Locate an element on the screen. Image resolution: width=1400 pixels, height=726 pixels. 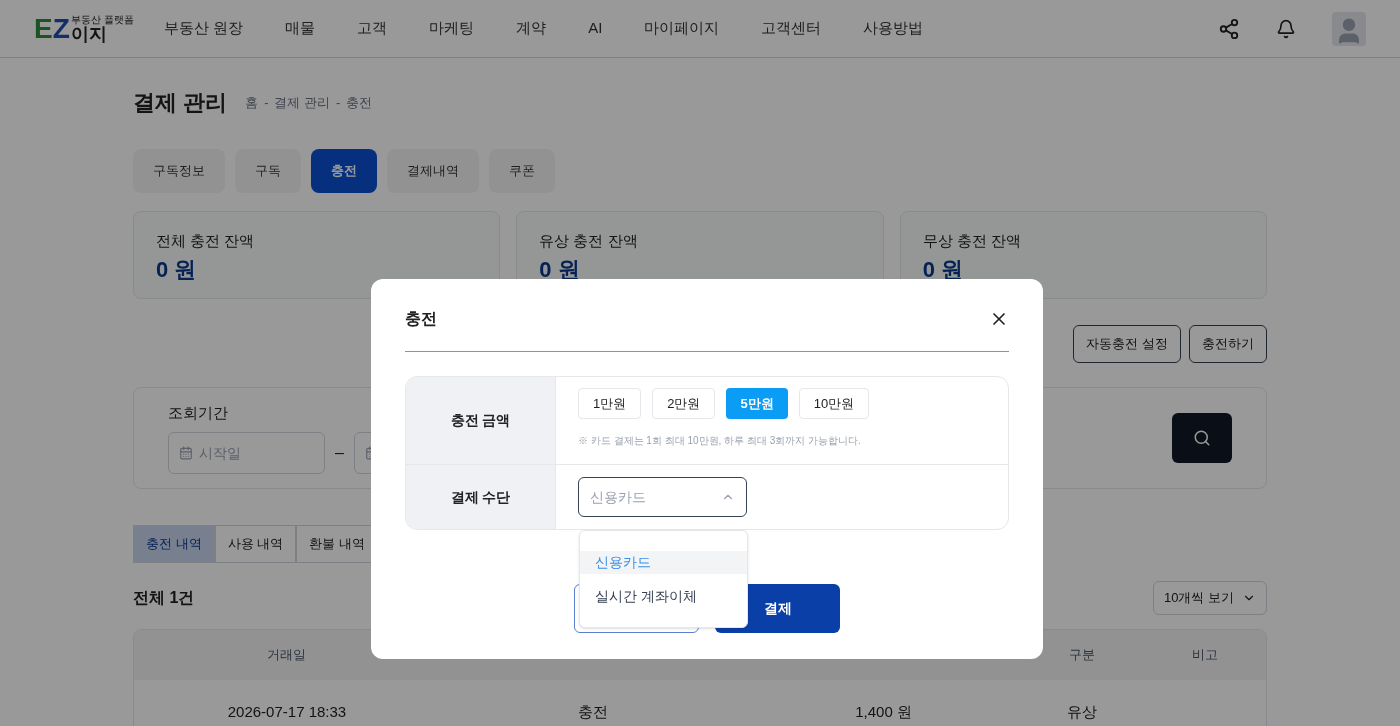
dialog-title: 충전 is located at coordinates (421, 319).